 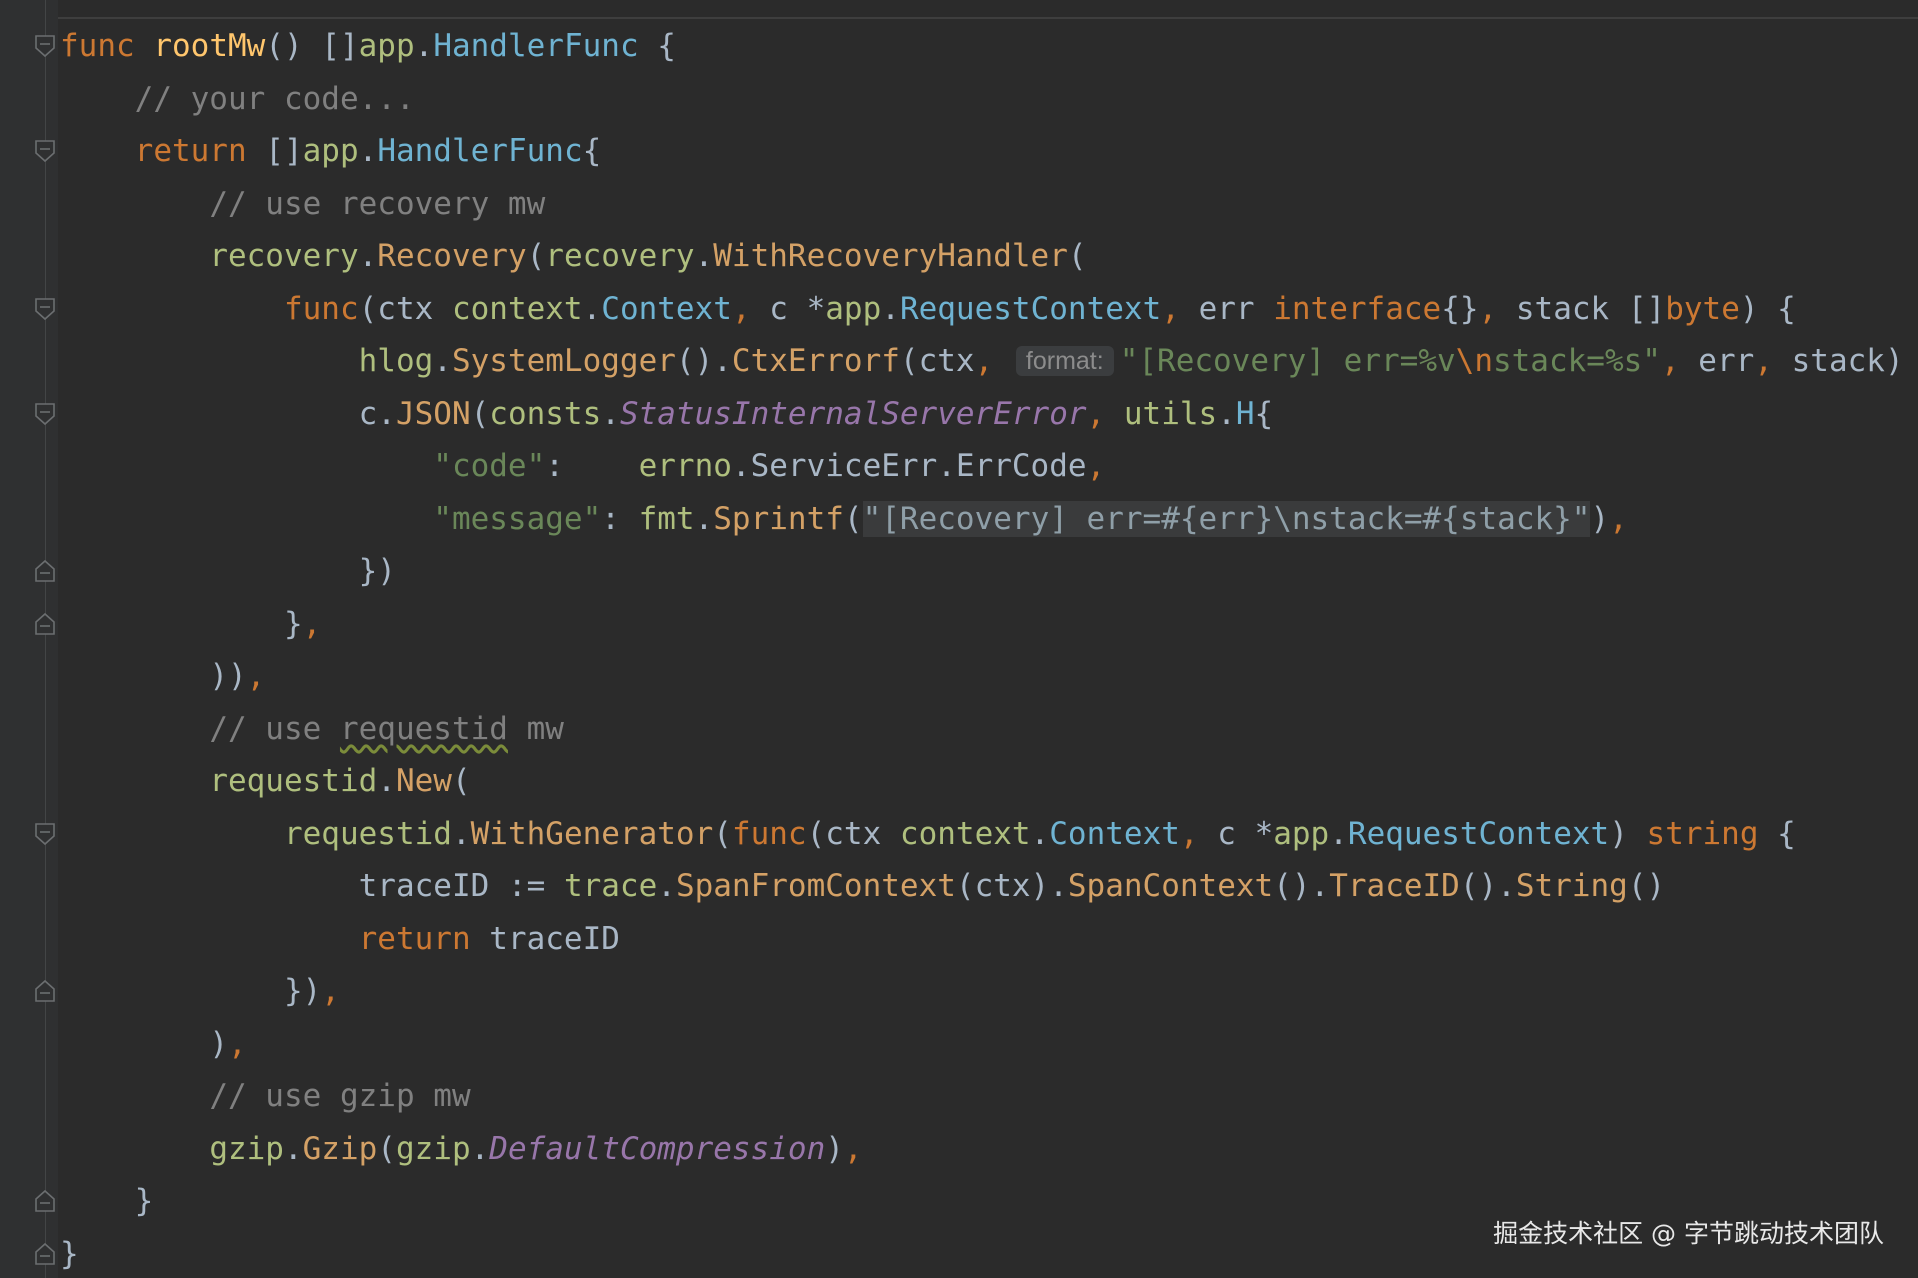 I want to click on code-token: err, so click(x=1717, y=361).